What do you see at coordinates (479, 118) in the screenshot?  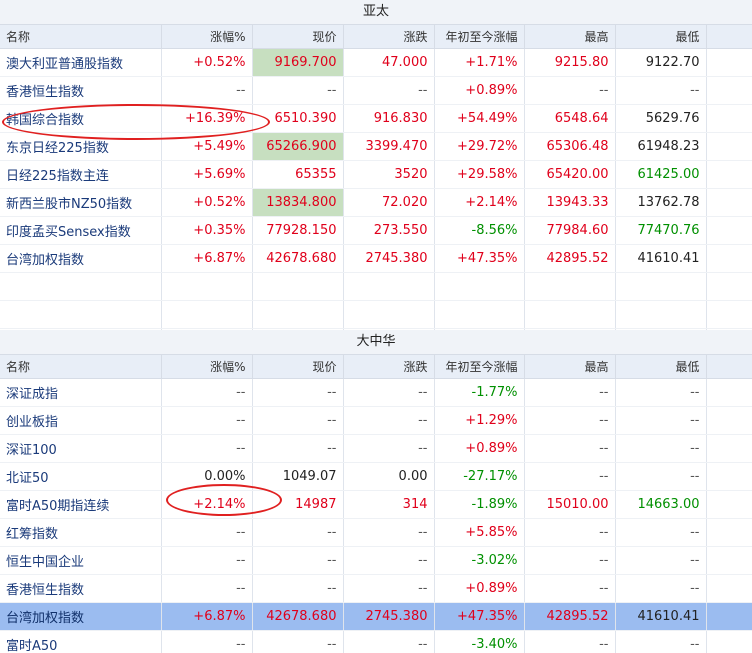 I see `cell-ytd: +54.49%` at bounding box center [479, 118].